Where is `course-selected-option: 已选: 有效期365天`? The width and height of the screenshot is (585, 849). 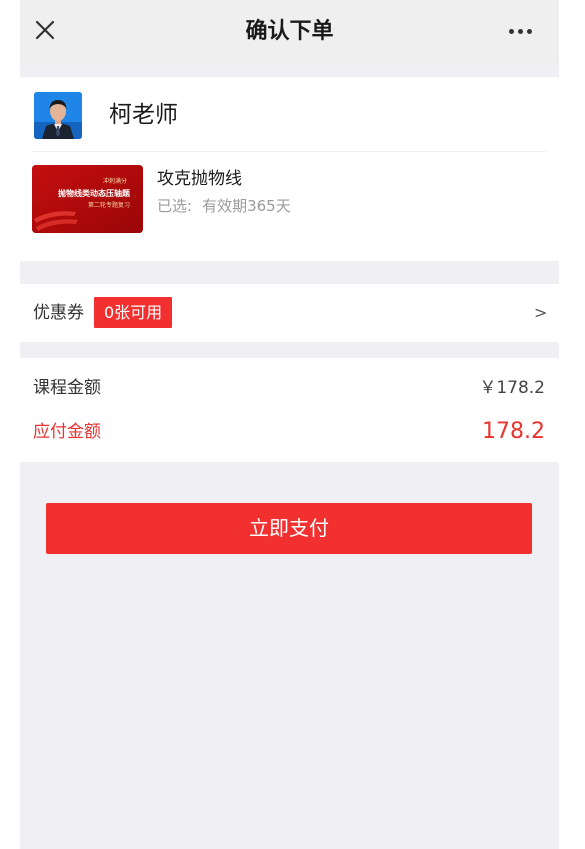 course-selected-option: 已选: 有效期365天 is located at coordinates (224, 206).